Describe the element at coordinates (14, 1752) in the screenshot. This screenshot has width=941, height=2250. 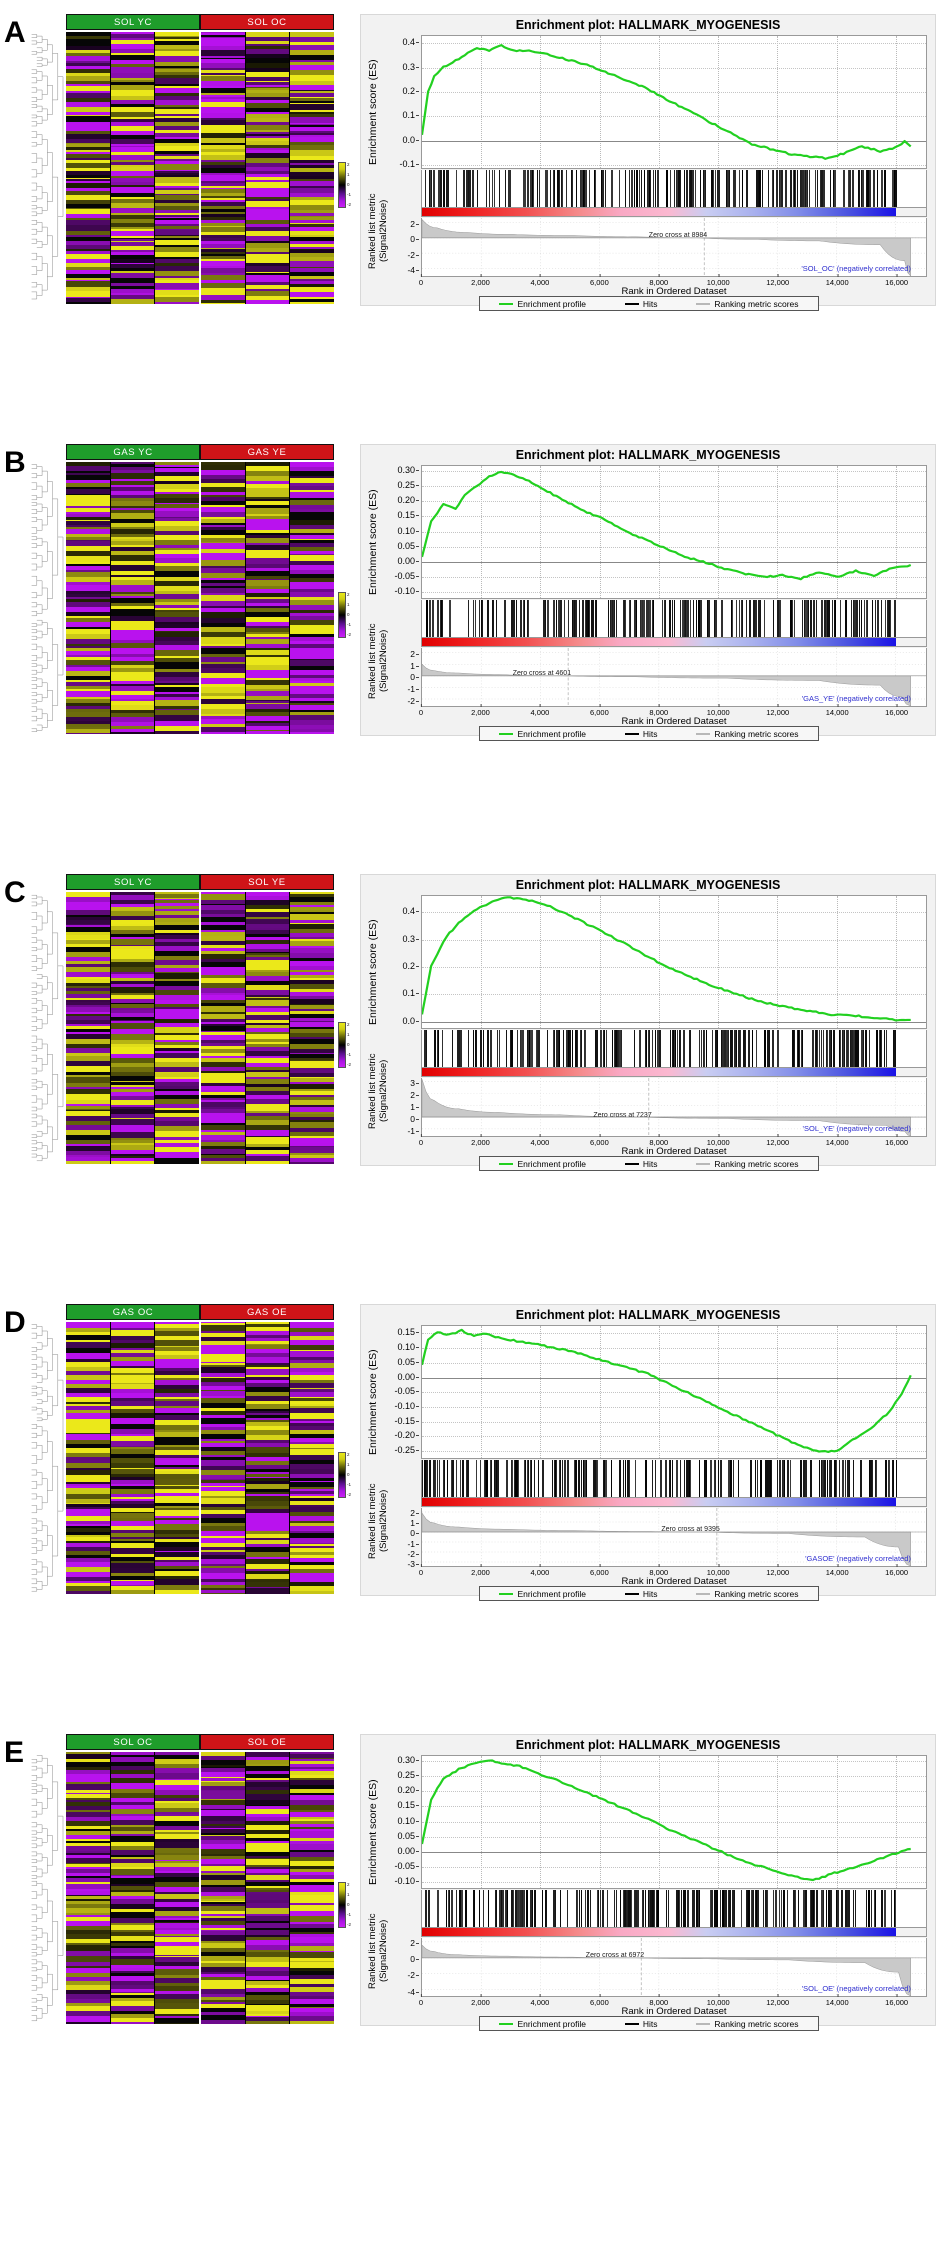
I see `panel-letter: E` at that location.